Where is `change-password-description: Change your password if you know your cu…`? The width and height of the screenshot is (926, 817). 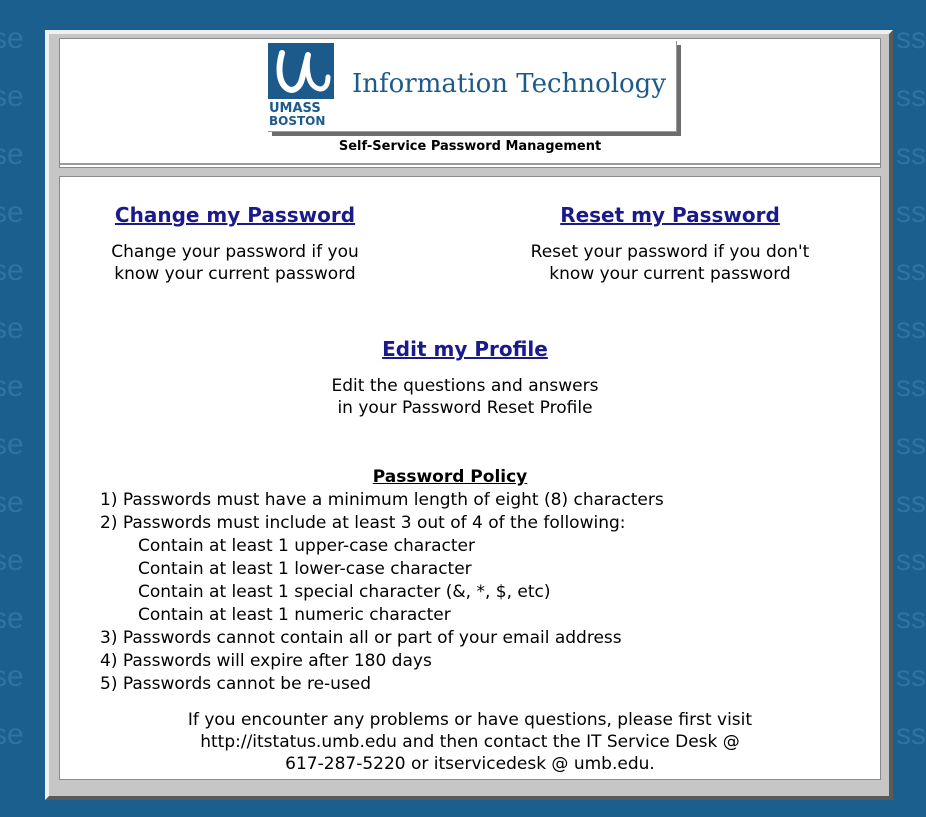
change-password-description: Change your password if you know your cu… is located at coordinates (235, 263).